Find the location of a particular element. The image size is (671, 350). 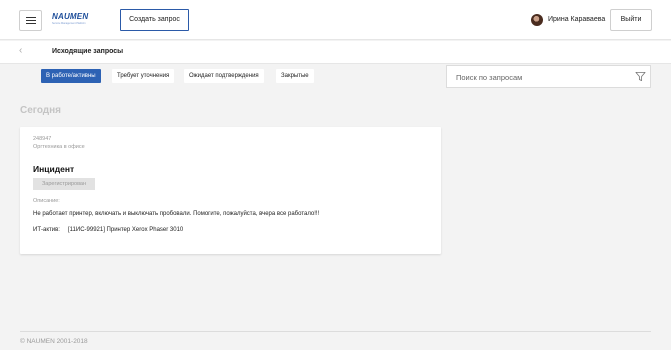

hamburger-menu-button is located at coordinates (30, 20).